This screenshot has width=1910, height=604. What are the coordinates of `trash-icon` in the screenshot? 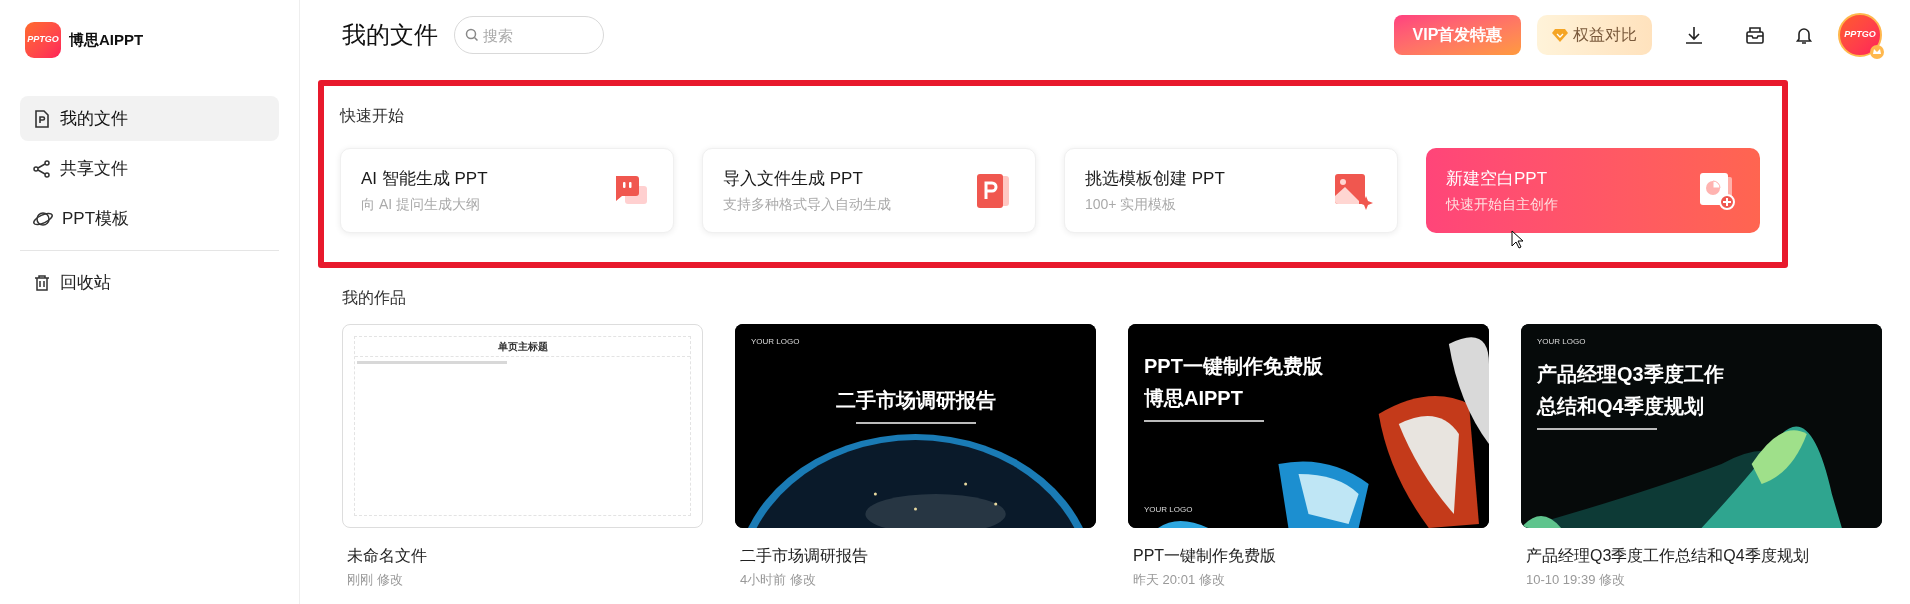 It's located at (42, 282).